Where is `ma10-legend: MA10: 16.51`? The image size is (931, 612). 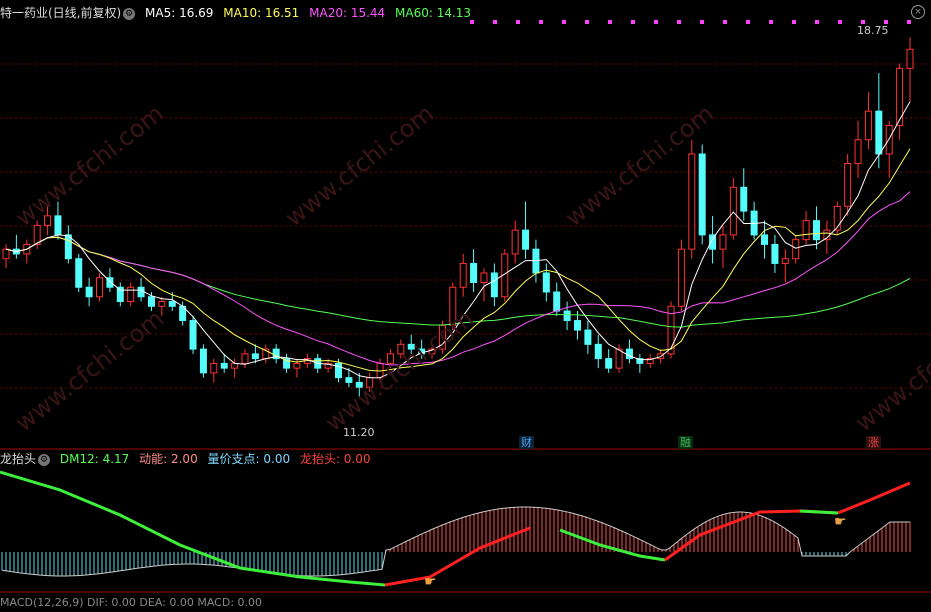
ma10-legend: MA10: 16.51 is located at coordinates (261, 13).